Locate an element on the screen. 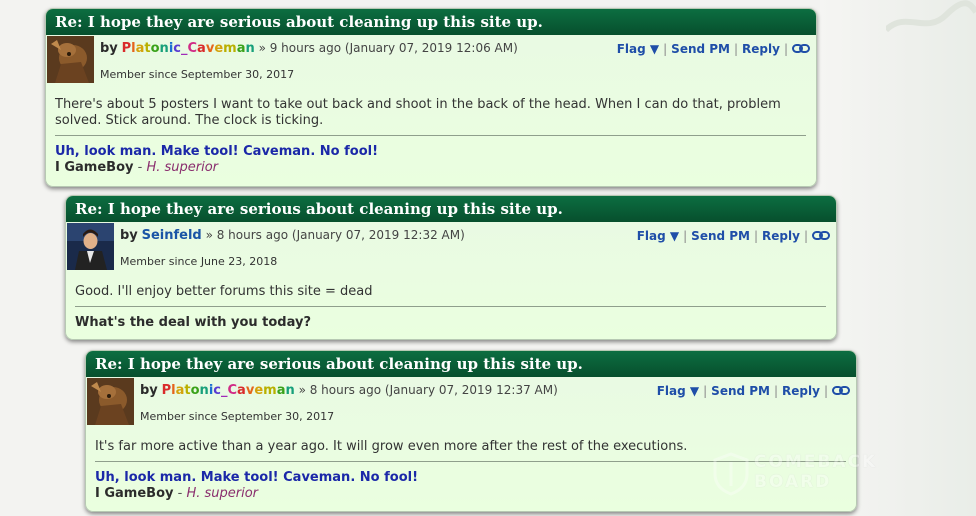  seinfeld-avatar is located at coordinates (90, 246).